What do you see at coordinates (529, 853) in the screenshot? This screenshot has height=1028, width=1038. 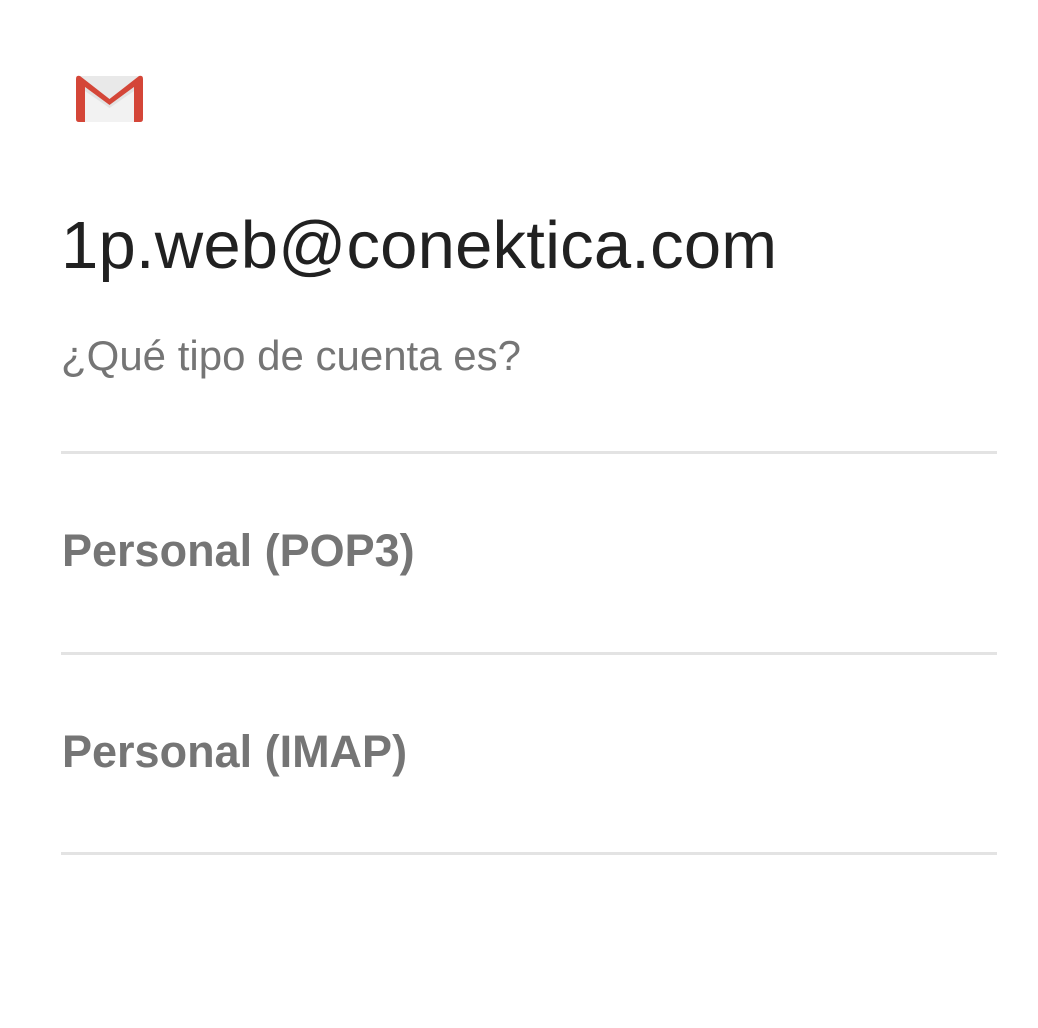 I see `divider` at bounding box center [529, 853].